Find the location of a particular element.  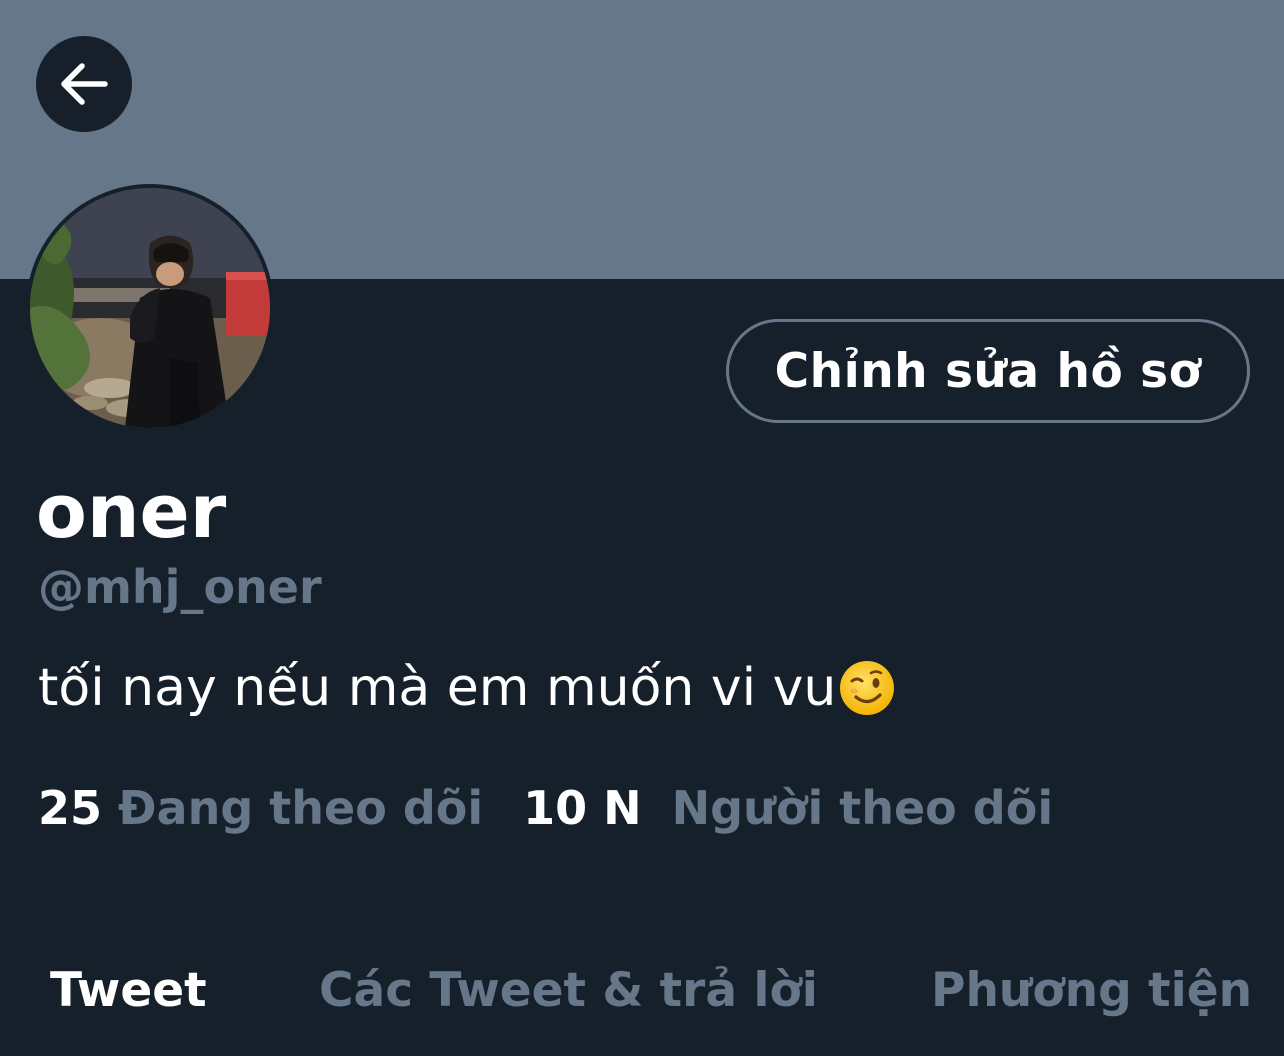

user-handle: @mhj_oner is located at coordinates (180, 587).